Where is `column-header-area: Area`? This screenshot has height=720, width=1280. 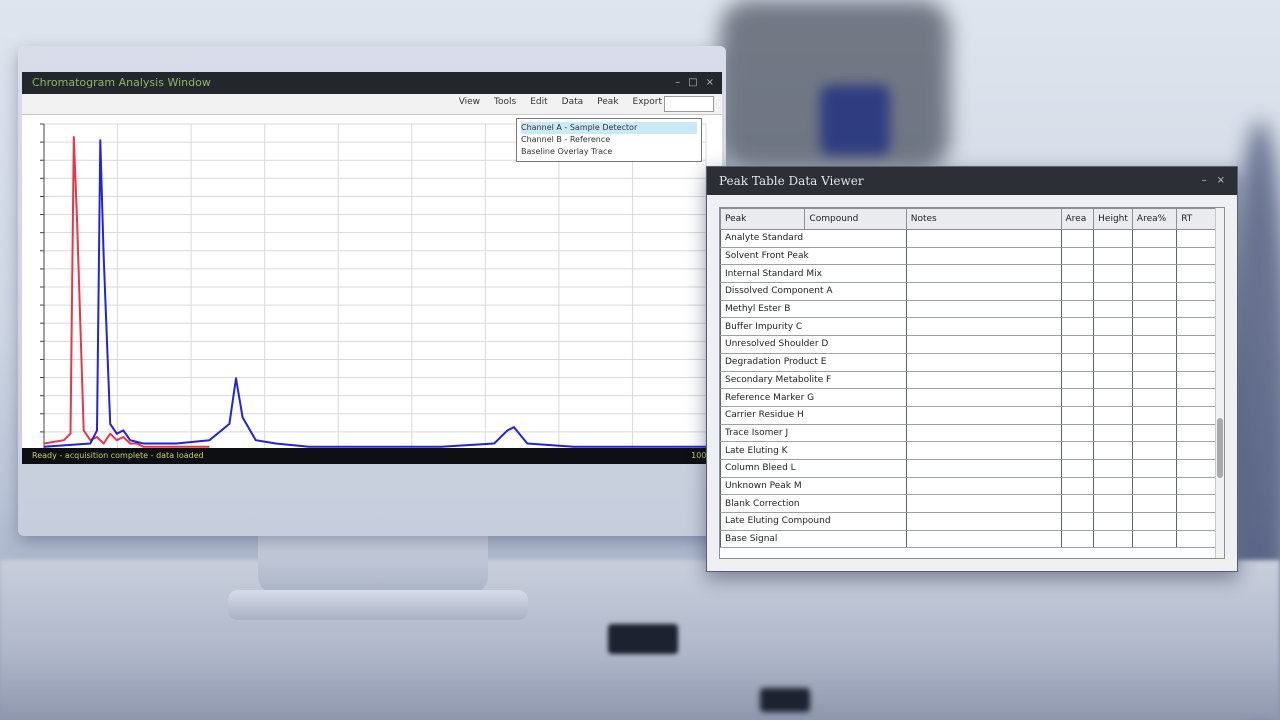 column-header-area: Area is located at coordinates (1077, 219).